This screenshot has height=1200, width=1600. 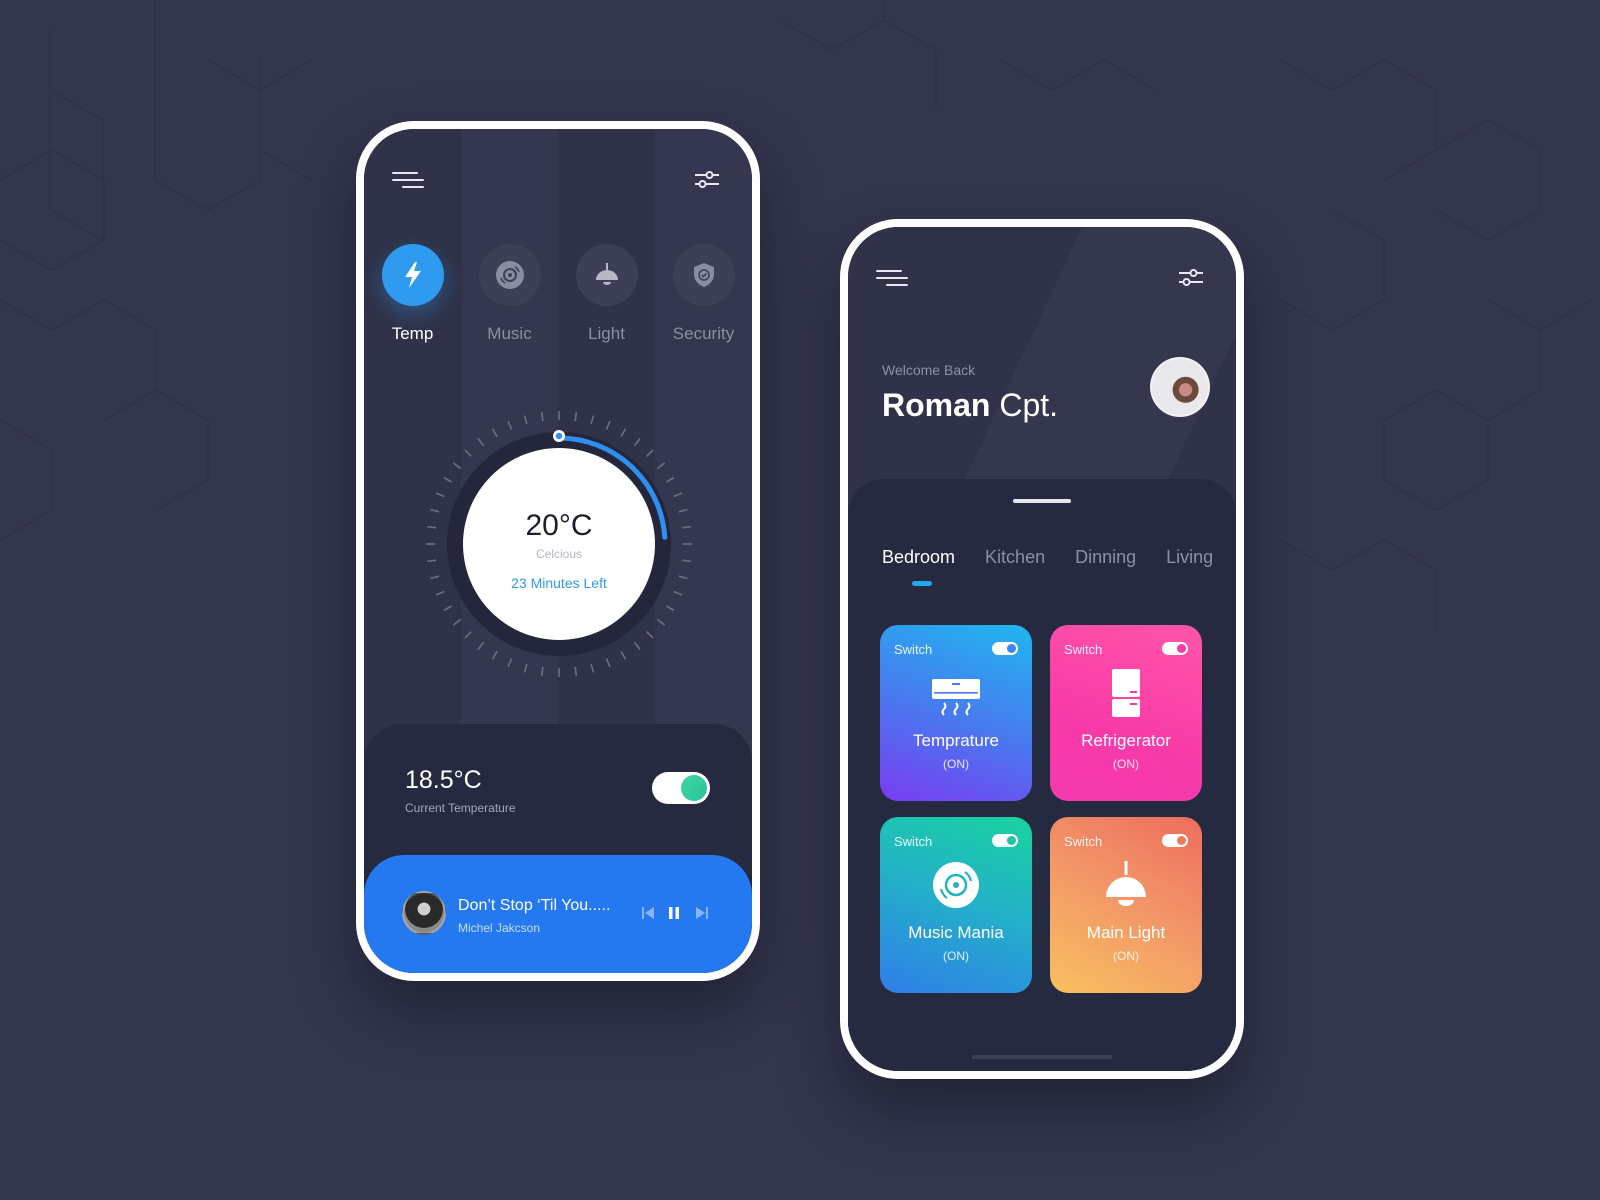 What do you see at coordinates (956, 713) in the screenshot?
I see `device-card-temperature: Switch Temprature (ON)` at bounding box center [956, 713].